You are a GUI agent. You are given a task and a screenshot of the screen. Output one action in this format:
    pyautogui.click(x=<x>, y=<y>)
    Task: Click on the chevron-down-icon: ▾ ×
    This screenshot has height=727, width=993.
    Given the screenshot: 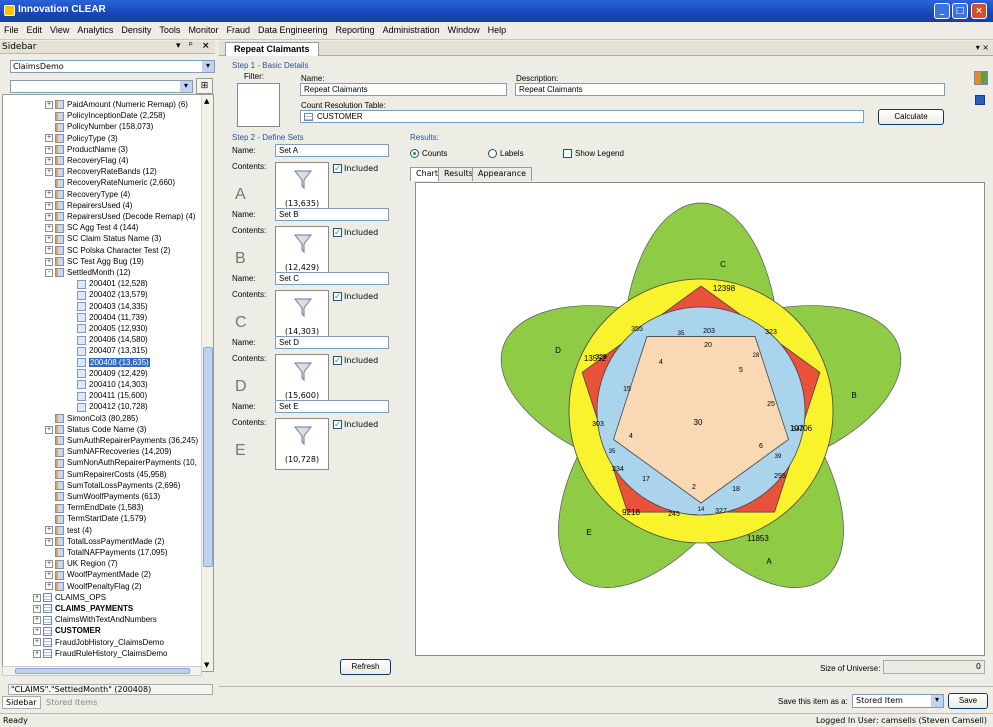 What is the action you would take?
    pyautogui.click(x=982, y=47)
    